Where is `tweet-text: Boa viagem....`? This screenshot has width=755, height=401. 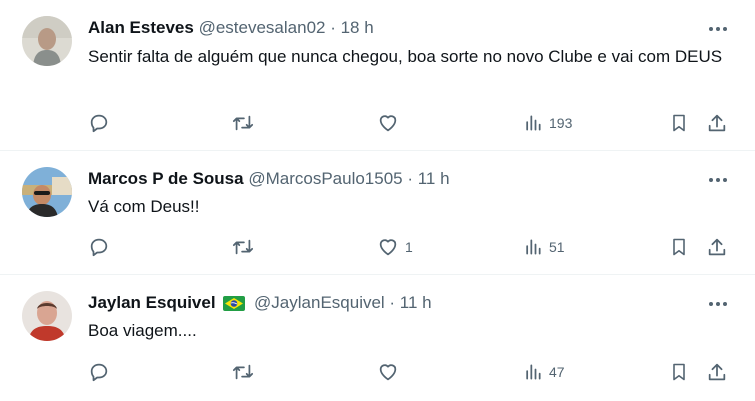
tweet-text: Boa viagem.... is located at coordinates (142, 330).